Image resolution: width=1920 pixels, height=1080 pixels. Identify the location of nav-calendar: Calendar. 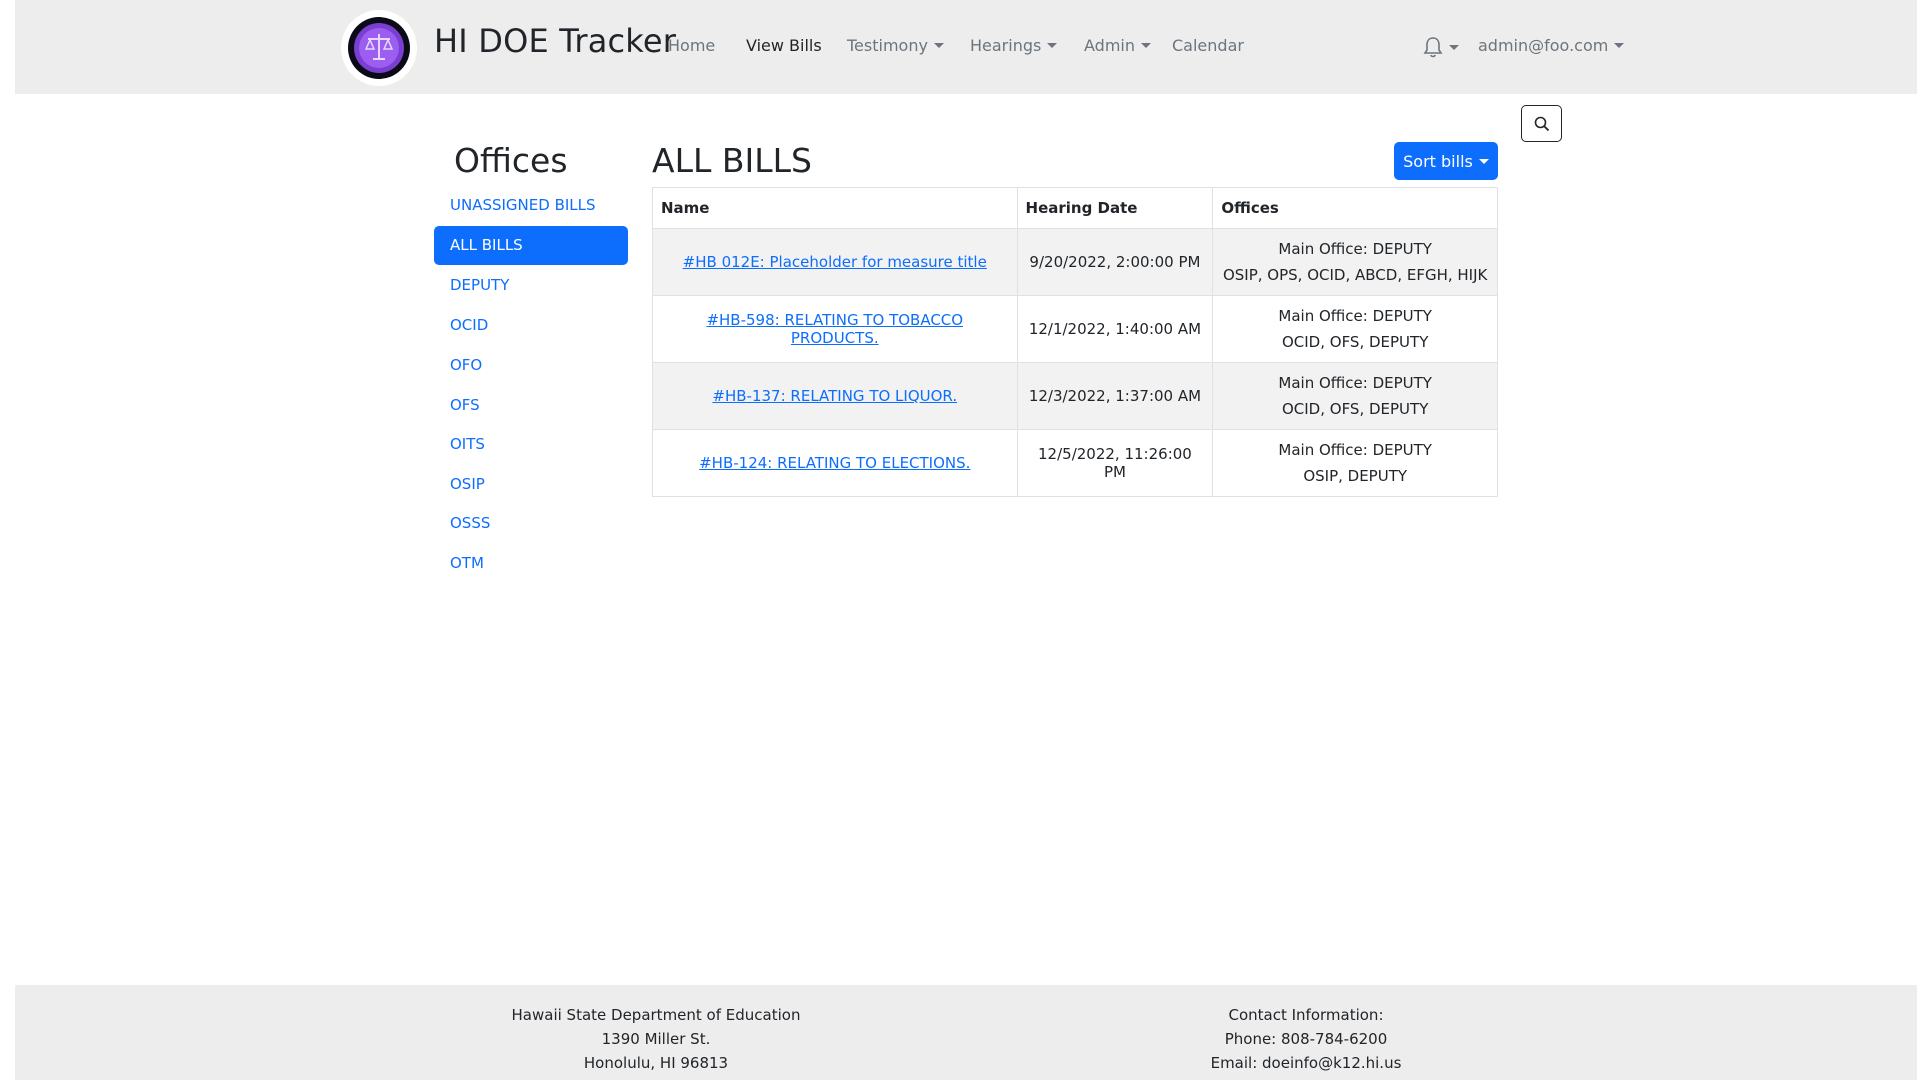
(1208, 45).